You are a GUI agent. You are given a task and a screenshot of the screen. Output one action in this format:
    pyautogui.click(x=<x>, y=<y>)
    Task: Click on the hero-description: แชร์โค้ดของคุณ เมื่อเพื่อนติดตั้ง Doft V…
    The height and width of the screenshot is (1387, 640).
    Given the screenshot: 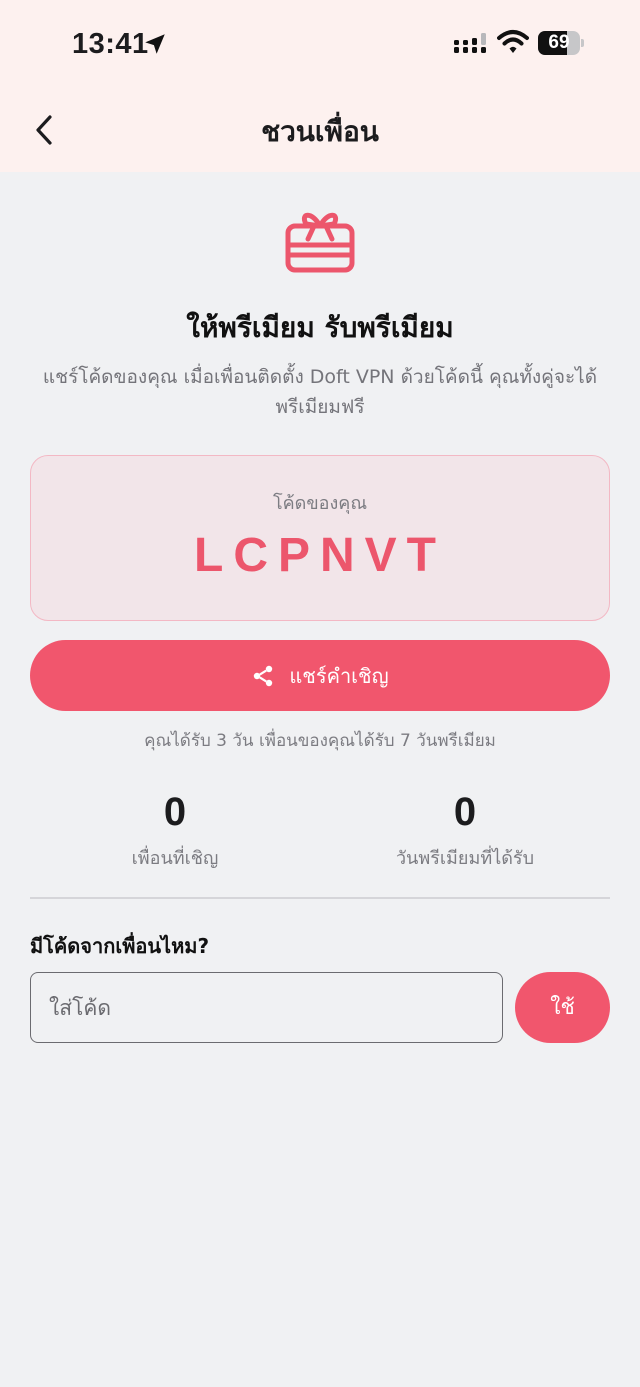 What is the action you would take?
    pyautogui.click(x=320, y=392)
    